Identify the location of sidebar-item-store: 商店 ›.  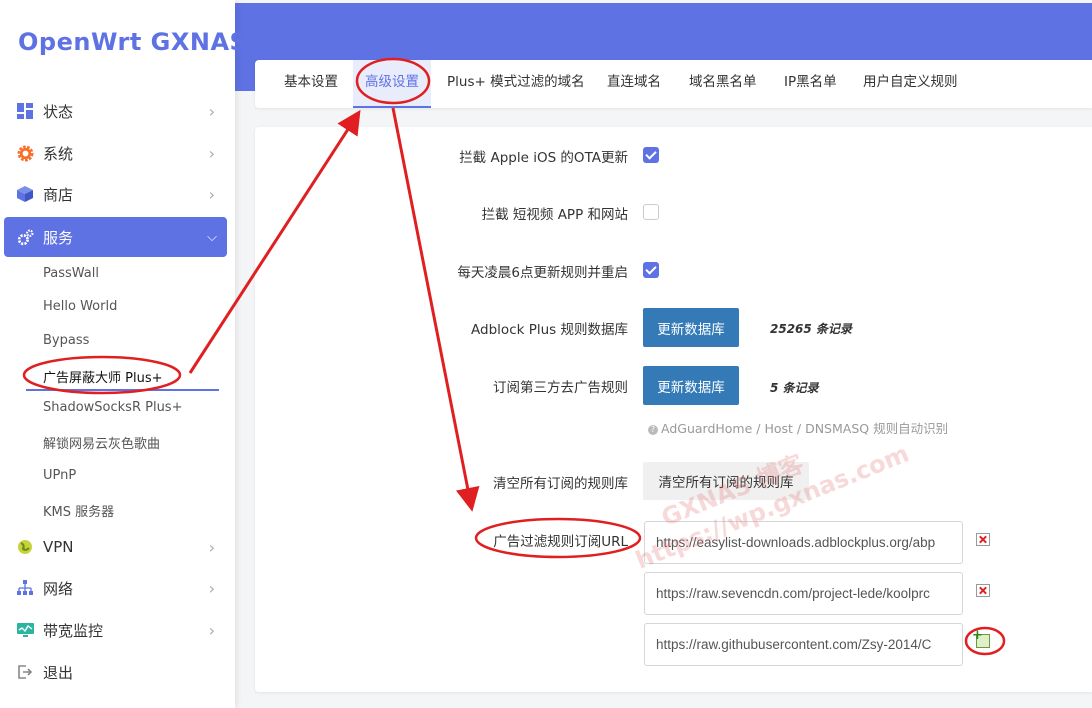
(117, 194).